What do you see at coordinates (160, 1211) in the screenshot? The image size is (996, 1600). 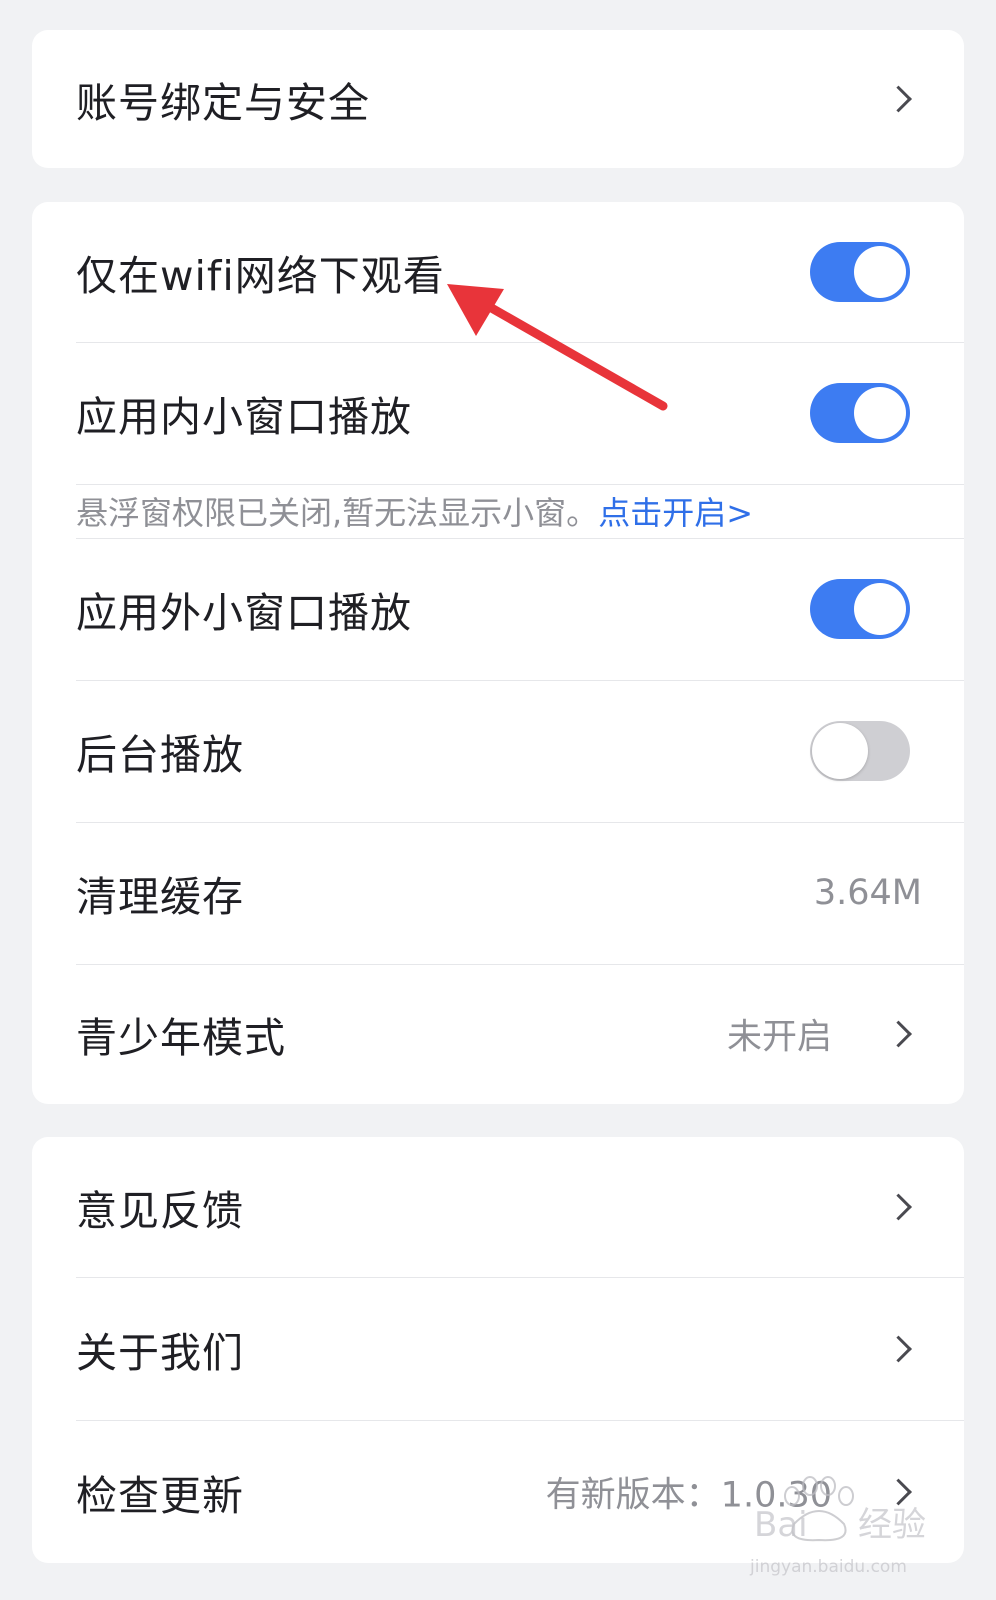 I see `feedback-label: 意见反馈` at bounding box center [160, 1211].